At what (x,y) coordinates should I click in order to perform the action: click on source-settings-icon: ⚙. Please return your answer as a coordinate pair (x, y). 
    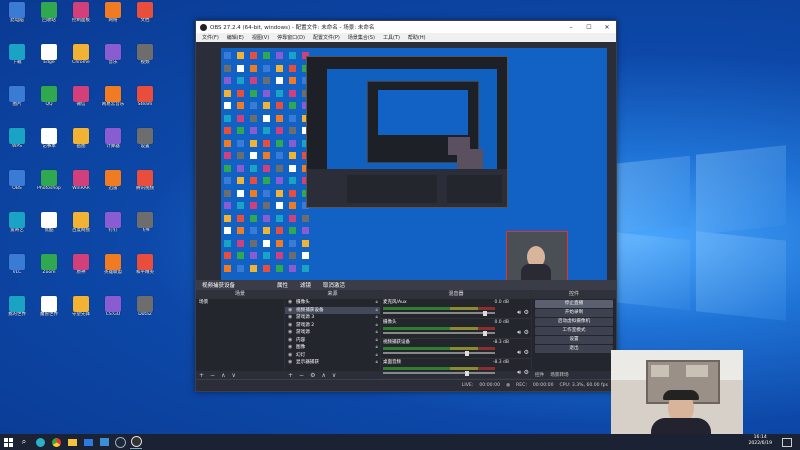
    Looking at the image, I should click on (312, 375).